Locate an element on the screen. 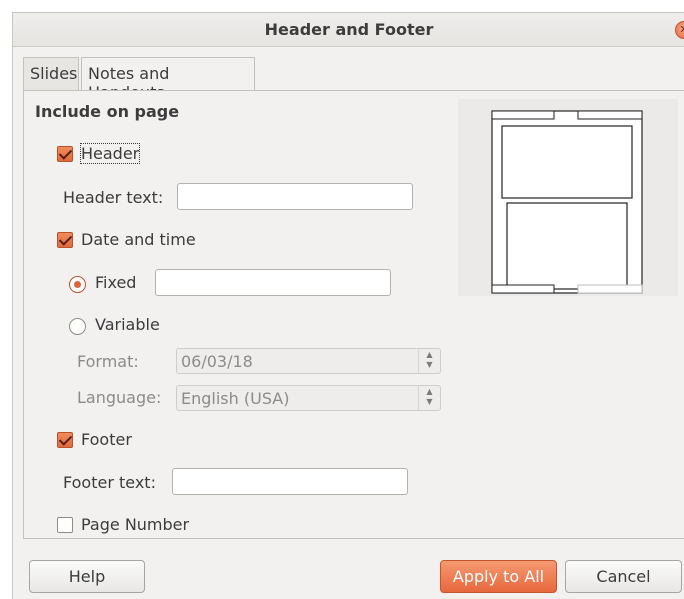 The height and width of the screenshot is (599, 684). title-bar: Header and Footer ✕ is located at coordinates (348, 30).